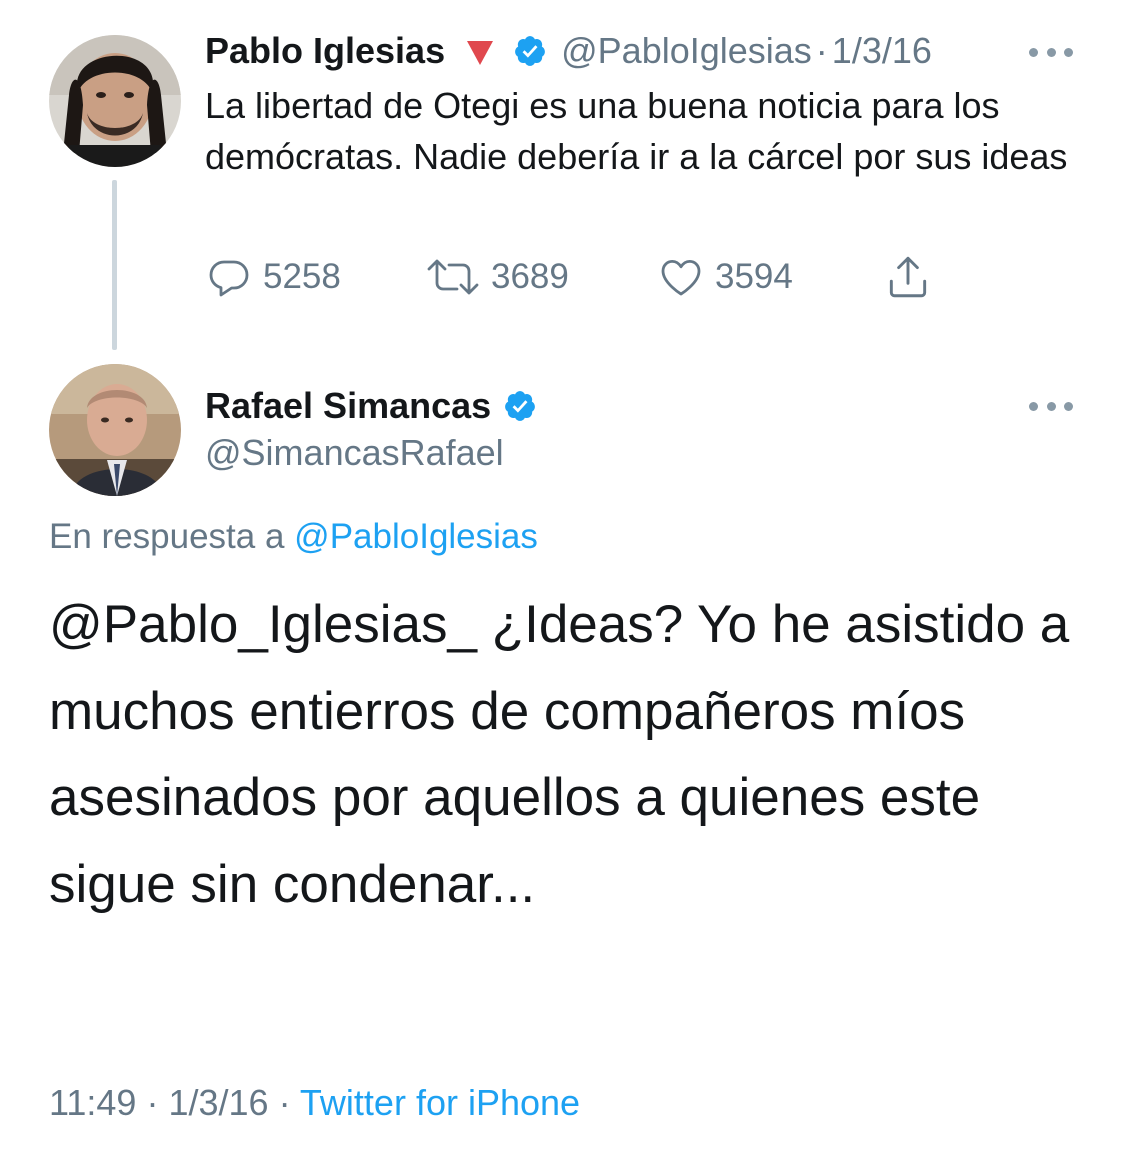  Describe the element at coordinates (114, 265) in the screenshot. I see `thread-connector-line` at that location.